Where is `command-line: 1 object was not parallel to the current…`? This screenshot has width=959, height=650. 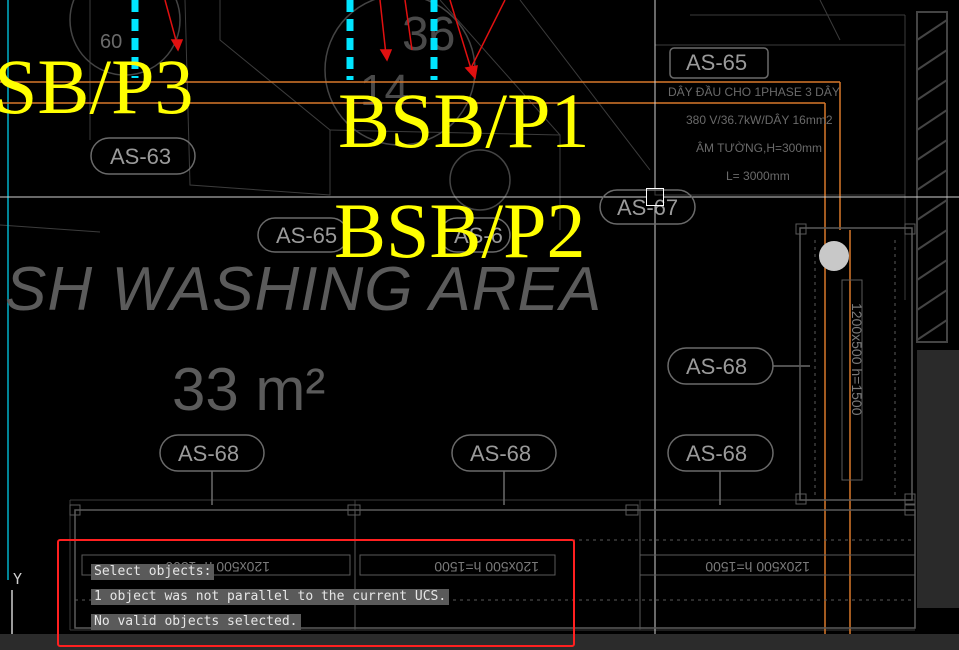
command-line: 1 object was not parallel to the current… is located at coordinates (270, 597).